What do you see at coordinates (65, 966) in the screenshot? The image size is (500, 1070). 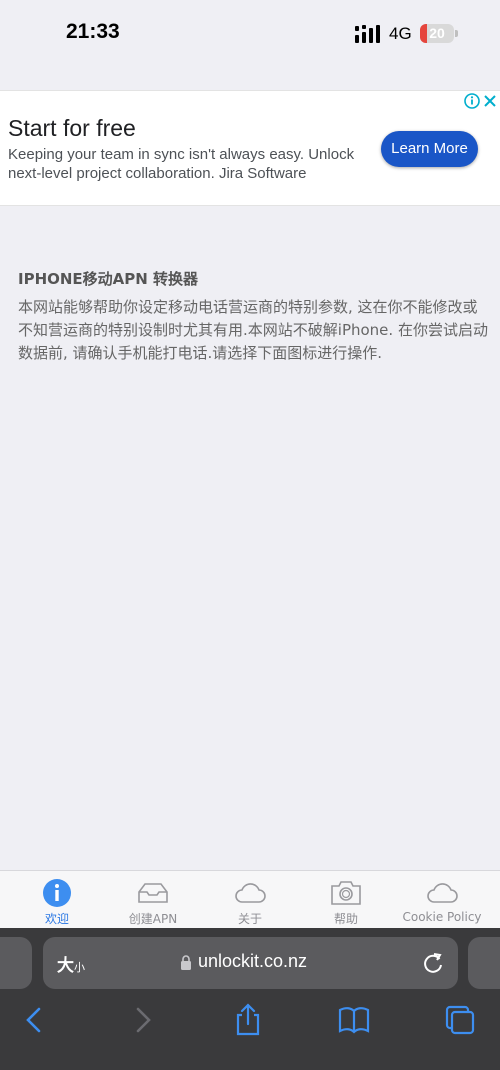 I see `text-size-large-label: 大` at bounding box center [65, 966].